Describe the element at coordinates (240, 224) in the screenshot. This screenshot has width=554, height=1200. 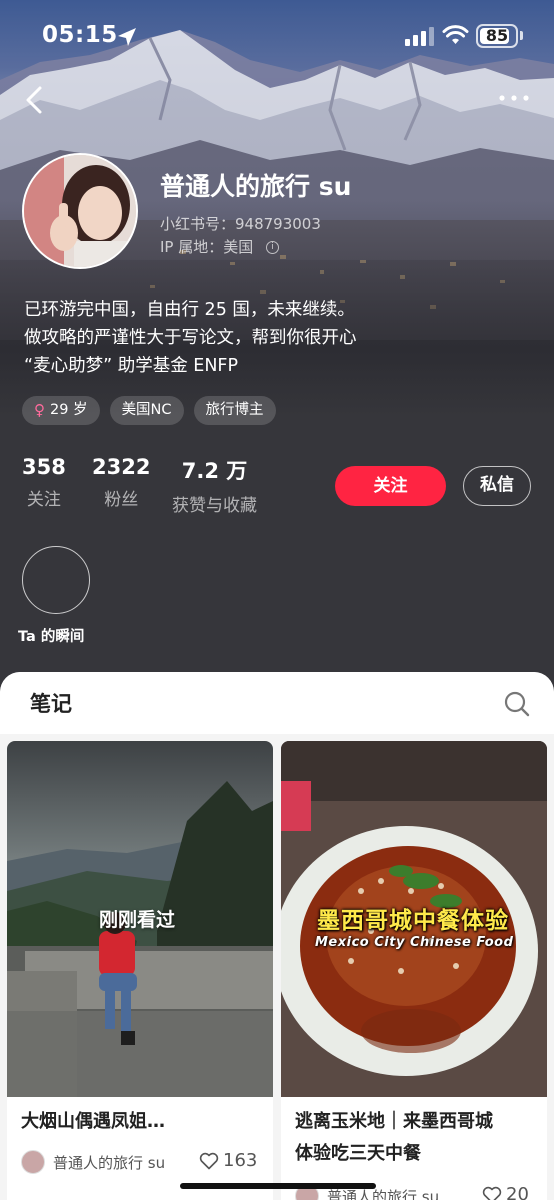
I see `red-id: 小红书号：948793003` at that location.